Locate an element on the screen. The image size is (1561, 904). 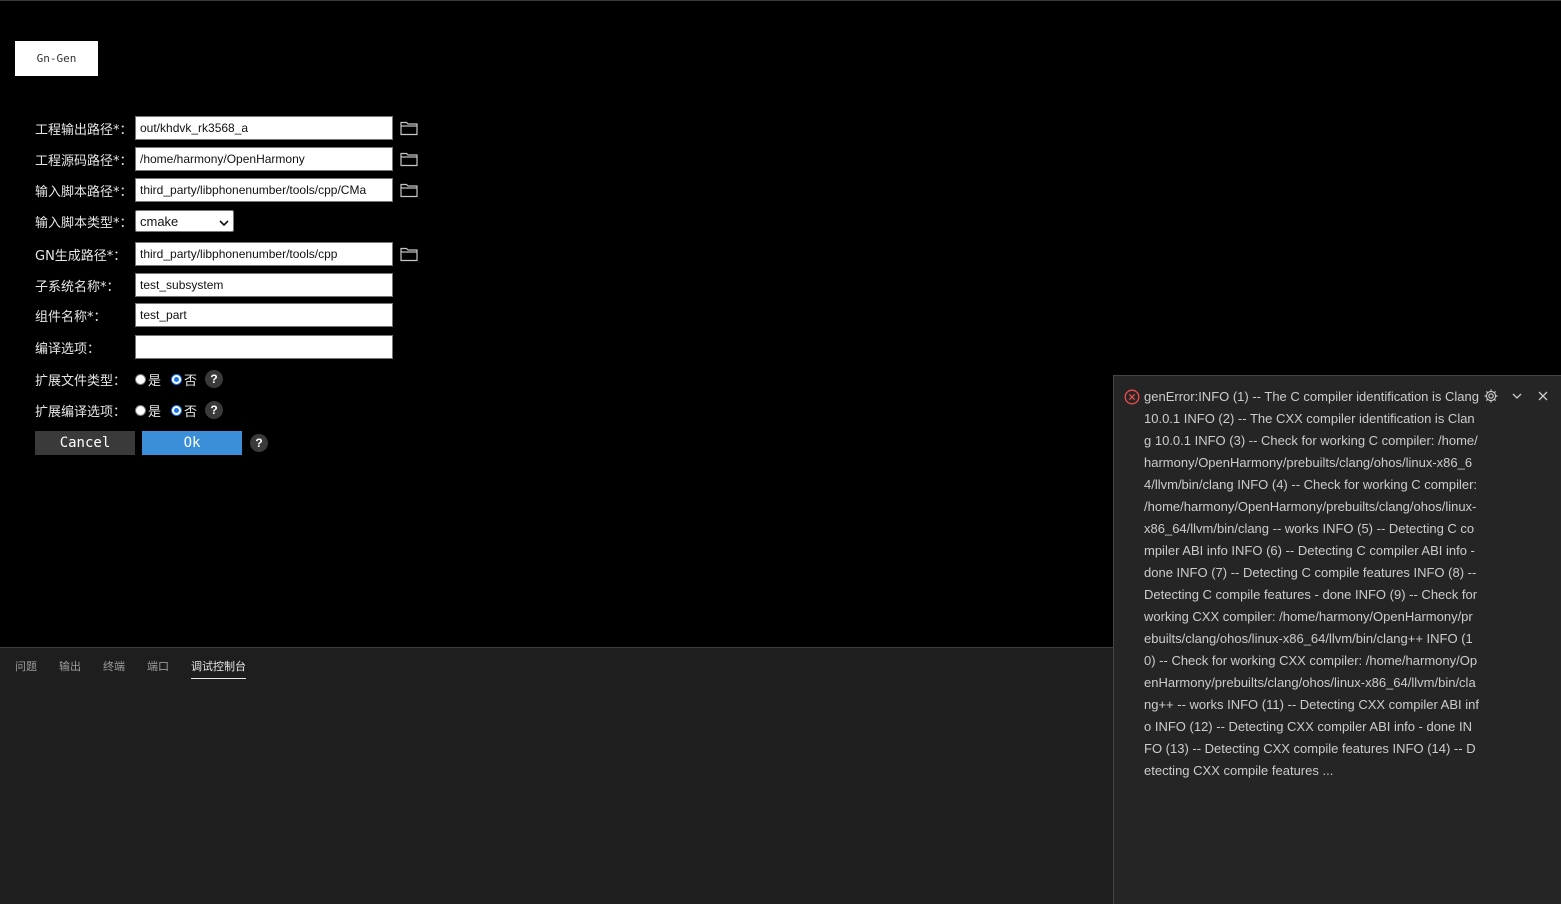
gn-path-input: third_party/libphonenumber/tools/cpp is located at coordinates (264, 254).